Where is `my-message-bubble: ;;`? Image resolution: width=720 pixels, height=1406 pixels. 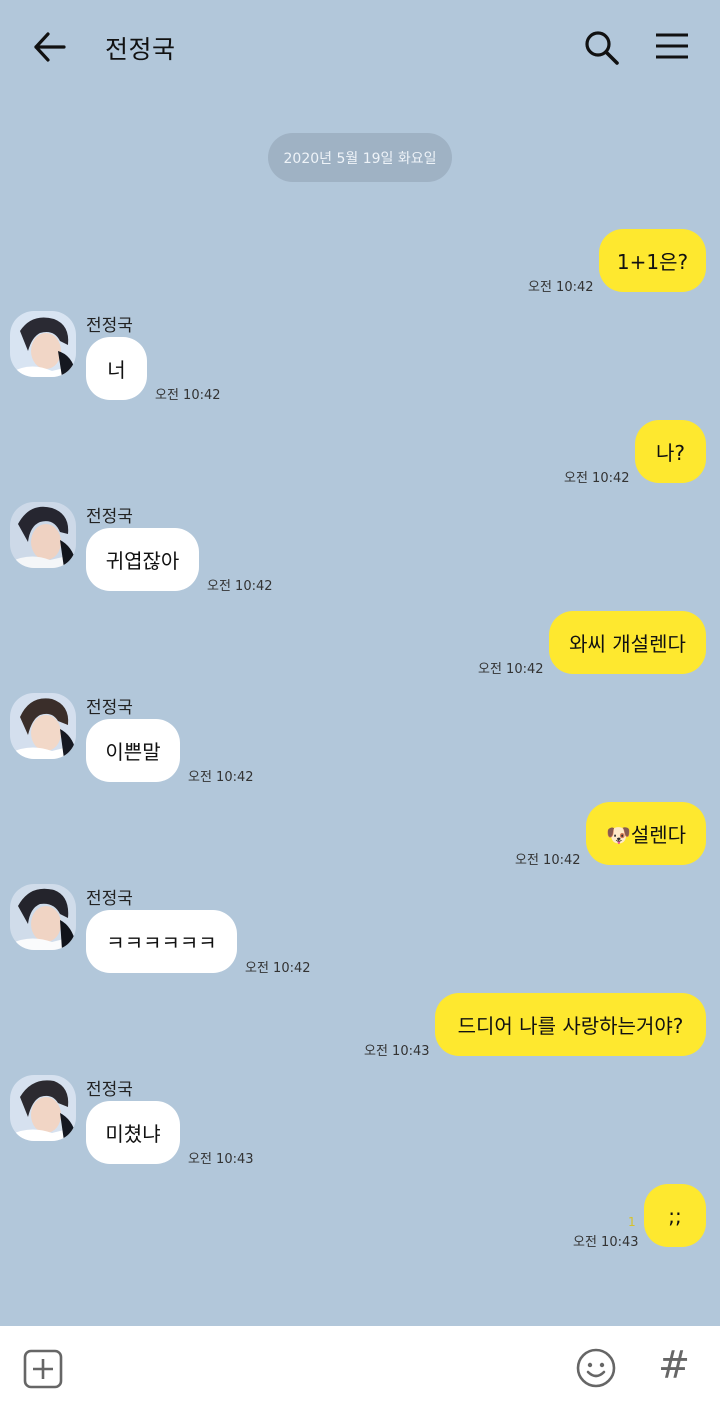 my-message-bubble: ;; is located at coordinates (675, 1215).